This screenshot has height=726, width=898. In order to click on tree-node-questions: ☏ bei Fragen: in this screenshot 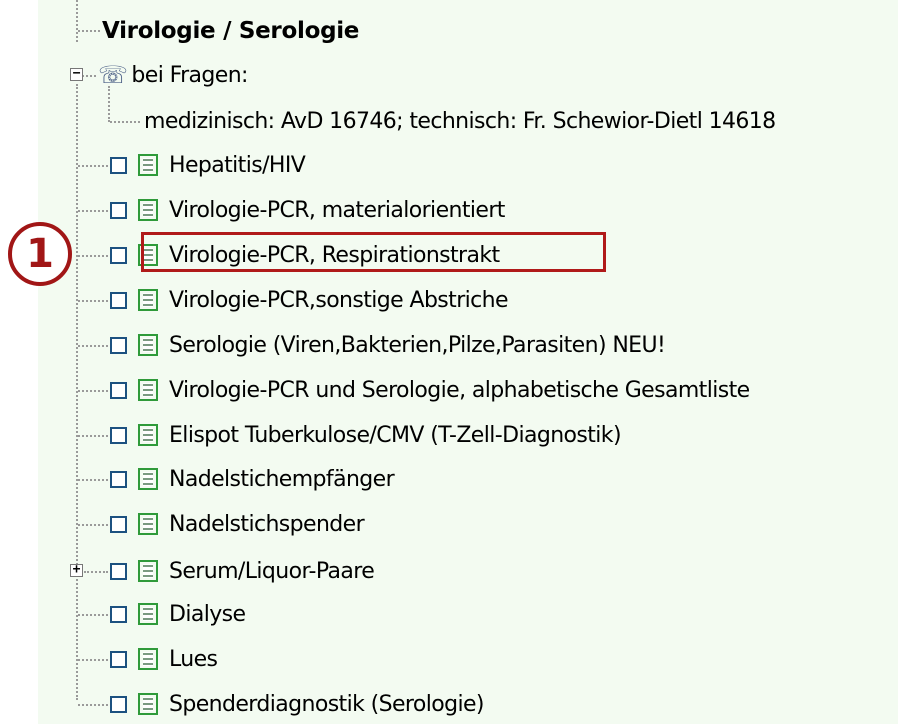, I will do `click(173, 75)`.